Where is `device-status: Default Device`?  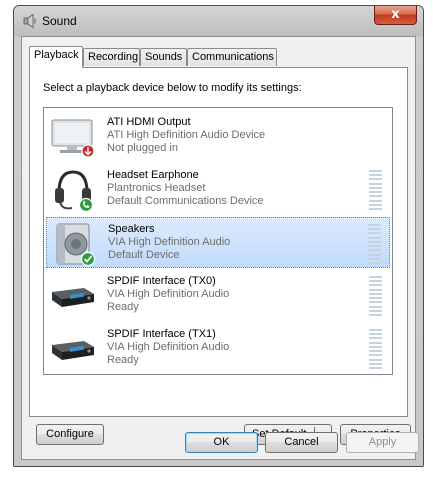
device-status: Default Device is located at coordinates (144, 255).